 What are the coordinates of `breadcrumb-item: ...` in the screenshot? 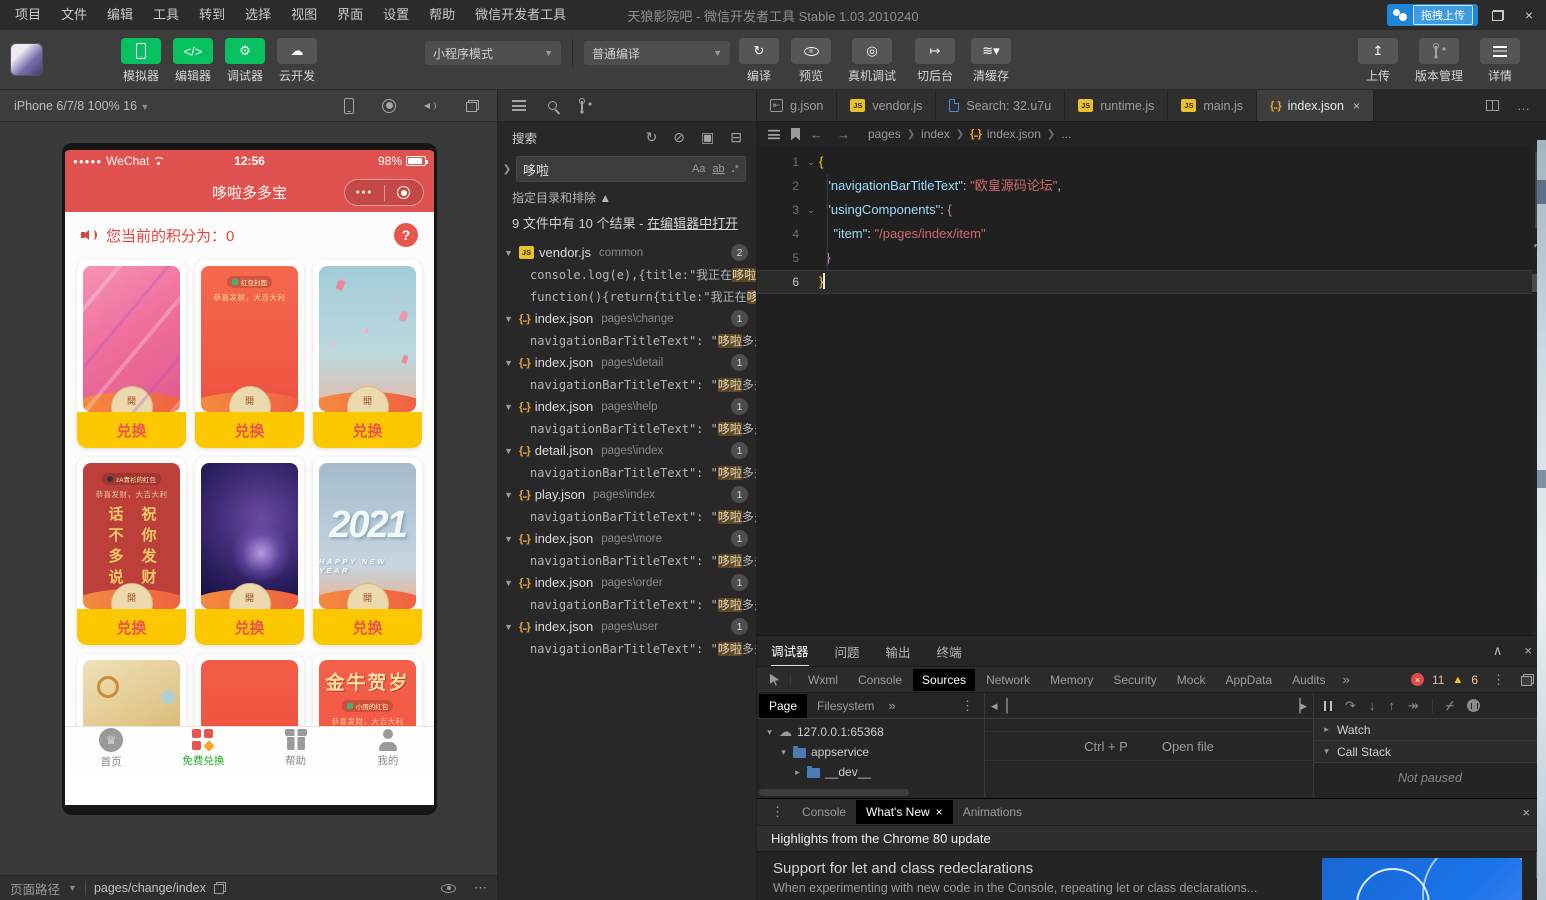 It's located at (1066, 134).